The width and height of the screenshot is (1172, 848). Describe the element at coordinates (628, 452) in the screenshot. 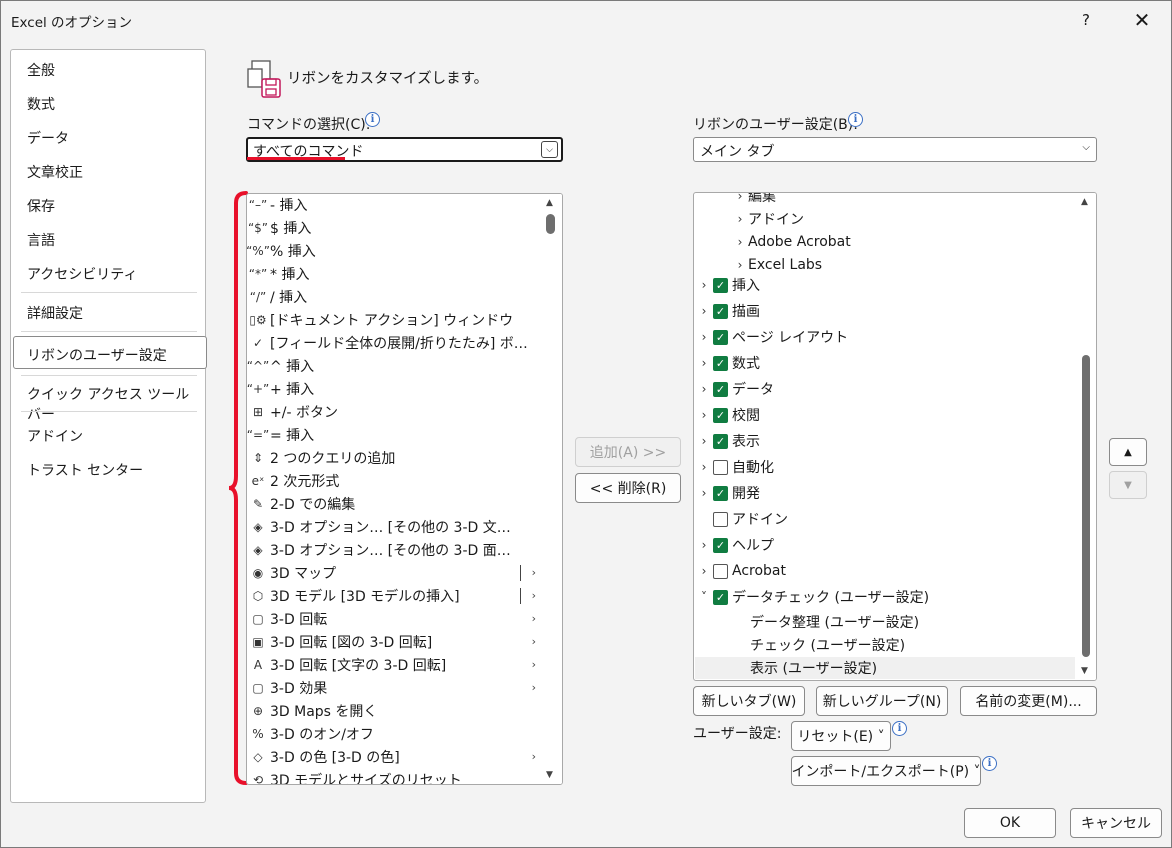

I see `add-button: 追加(A) >>` at that location.